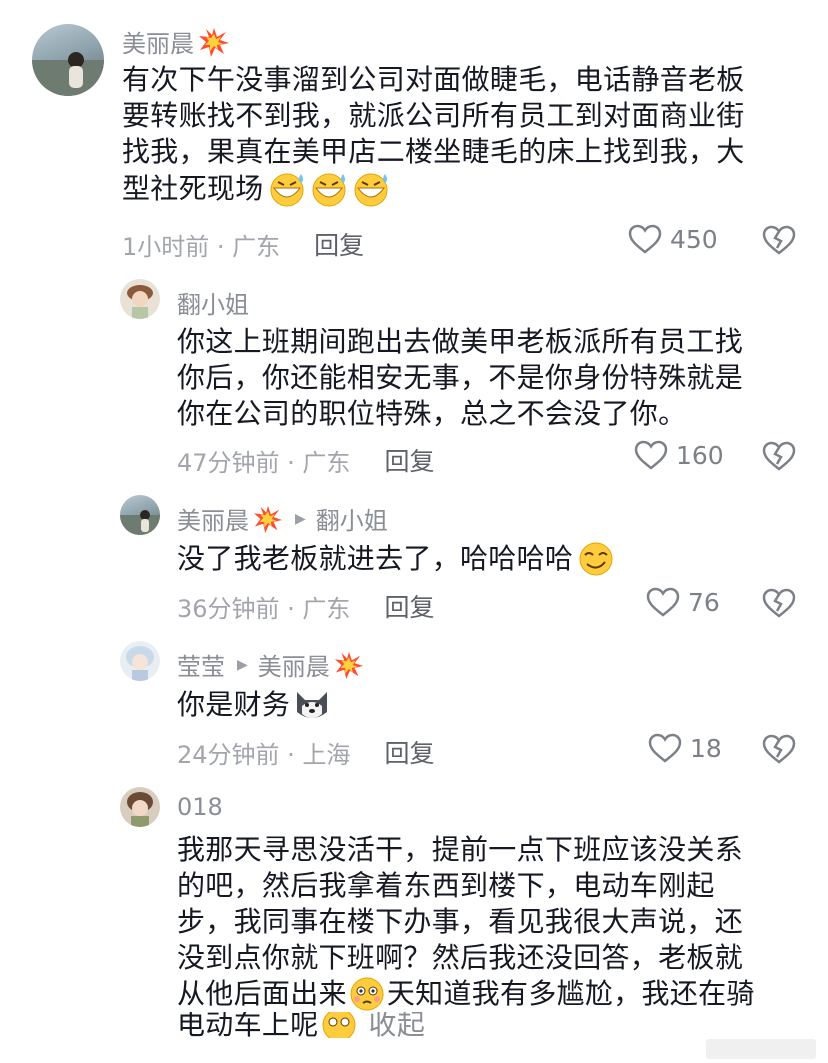 The width and height of the screenshot is (828, 1063). I want to click on comment-line: 我那天寻思没活干，提前一点下班应该没关系, so click(460, 849).